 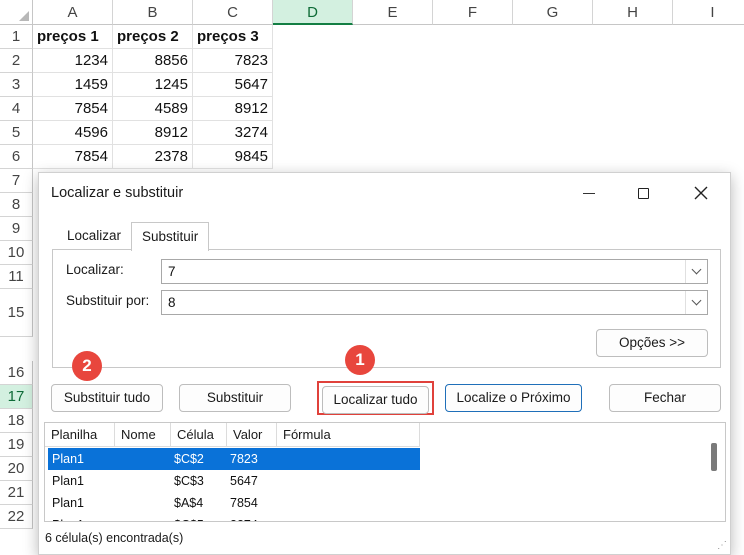 What do you see at coordinates (73, 109) in the screenshot?
I see `cell-a4: 7854` at bounding box center [73, 109].